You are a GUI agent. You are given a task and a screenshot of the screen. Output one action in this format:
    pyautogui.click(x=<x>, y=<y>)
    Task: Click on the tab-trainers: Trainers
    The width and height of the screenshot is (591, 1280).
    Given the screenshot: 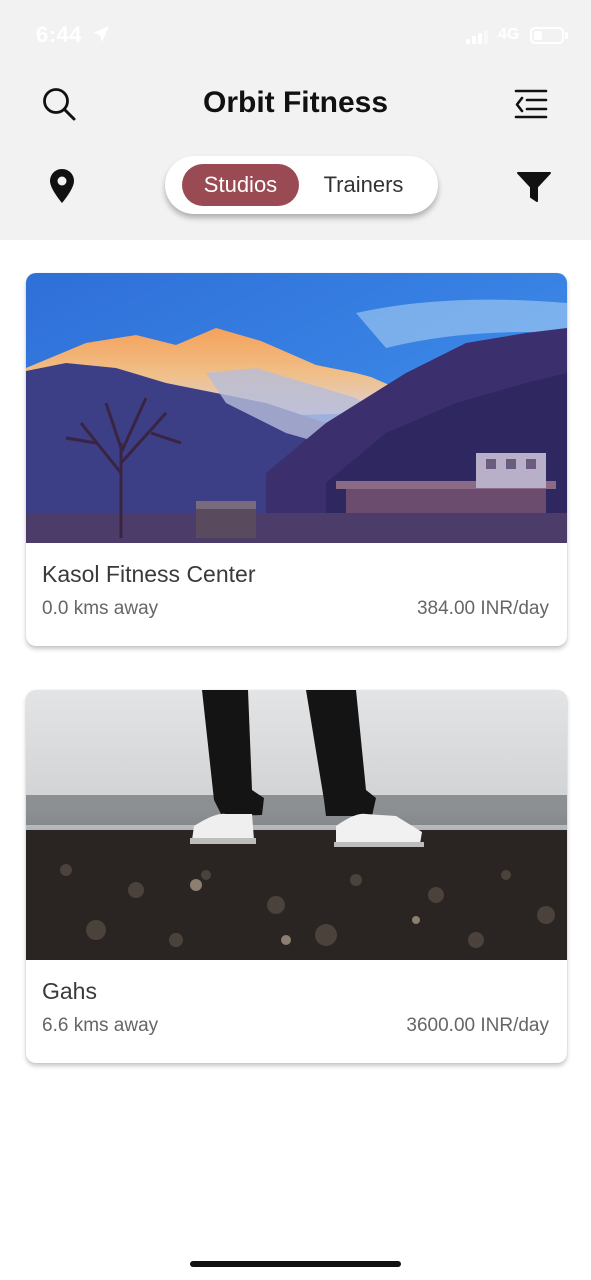 What is the action you would take?
    pyautogui.click(x=363, y=185)
    